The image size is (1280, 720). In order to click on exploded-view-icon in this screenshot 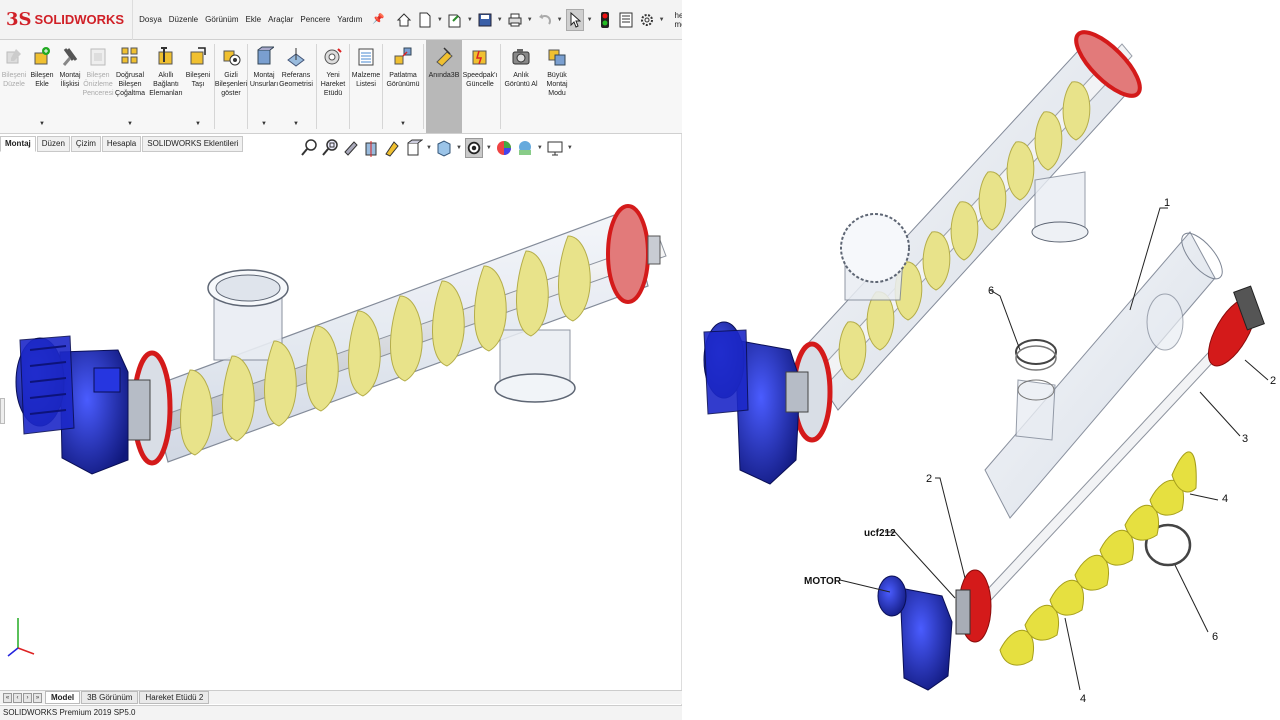, I will do `click(403, 56)`.